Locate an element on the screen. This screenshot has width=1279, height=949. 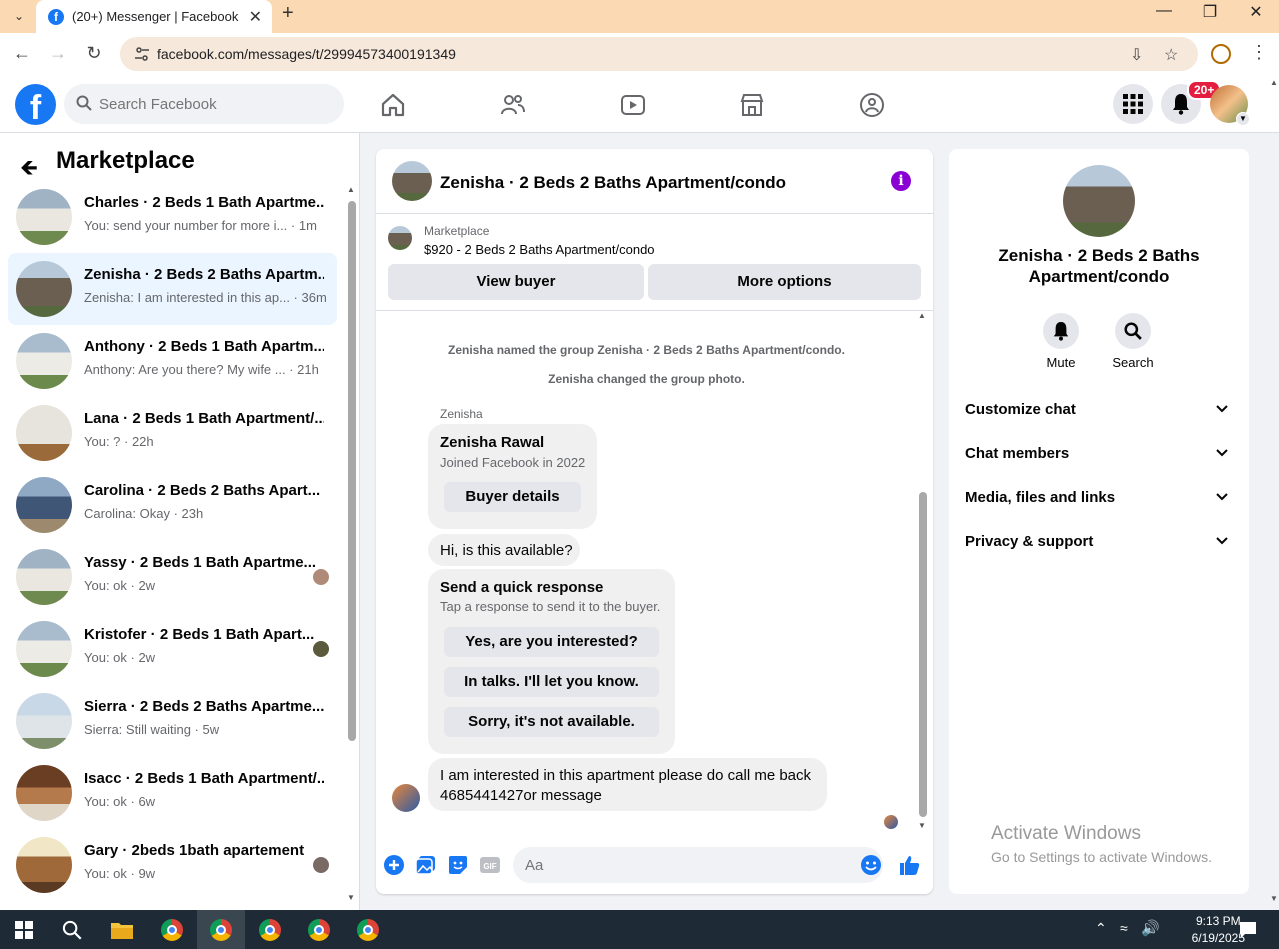
chat-scrollbar: ▲ ▼ is located at coordinates (923, 571).